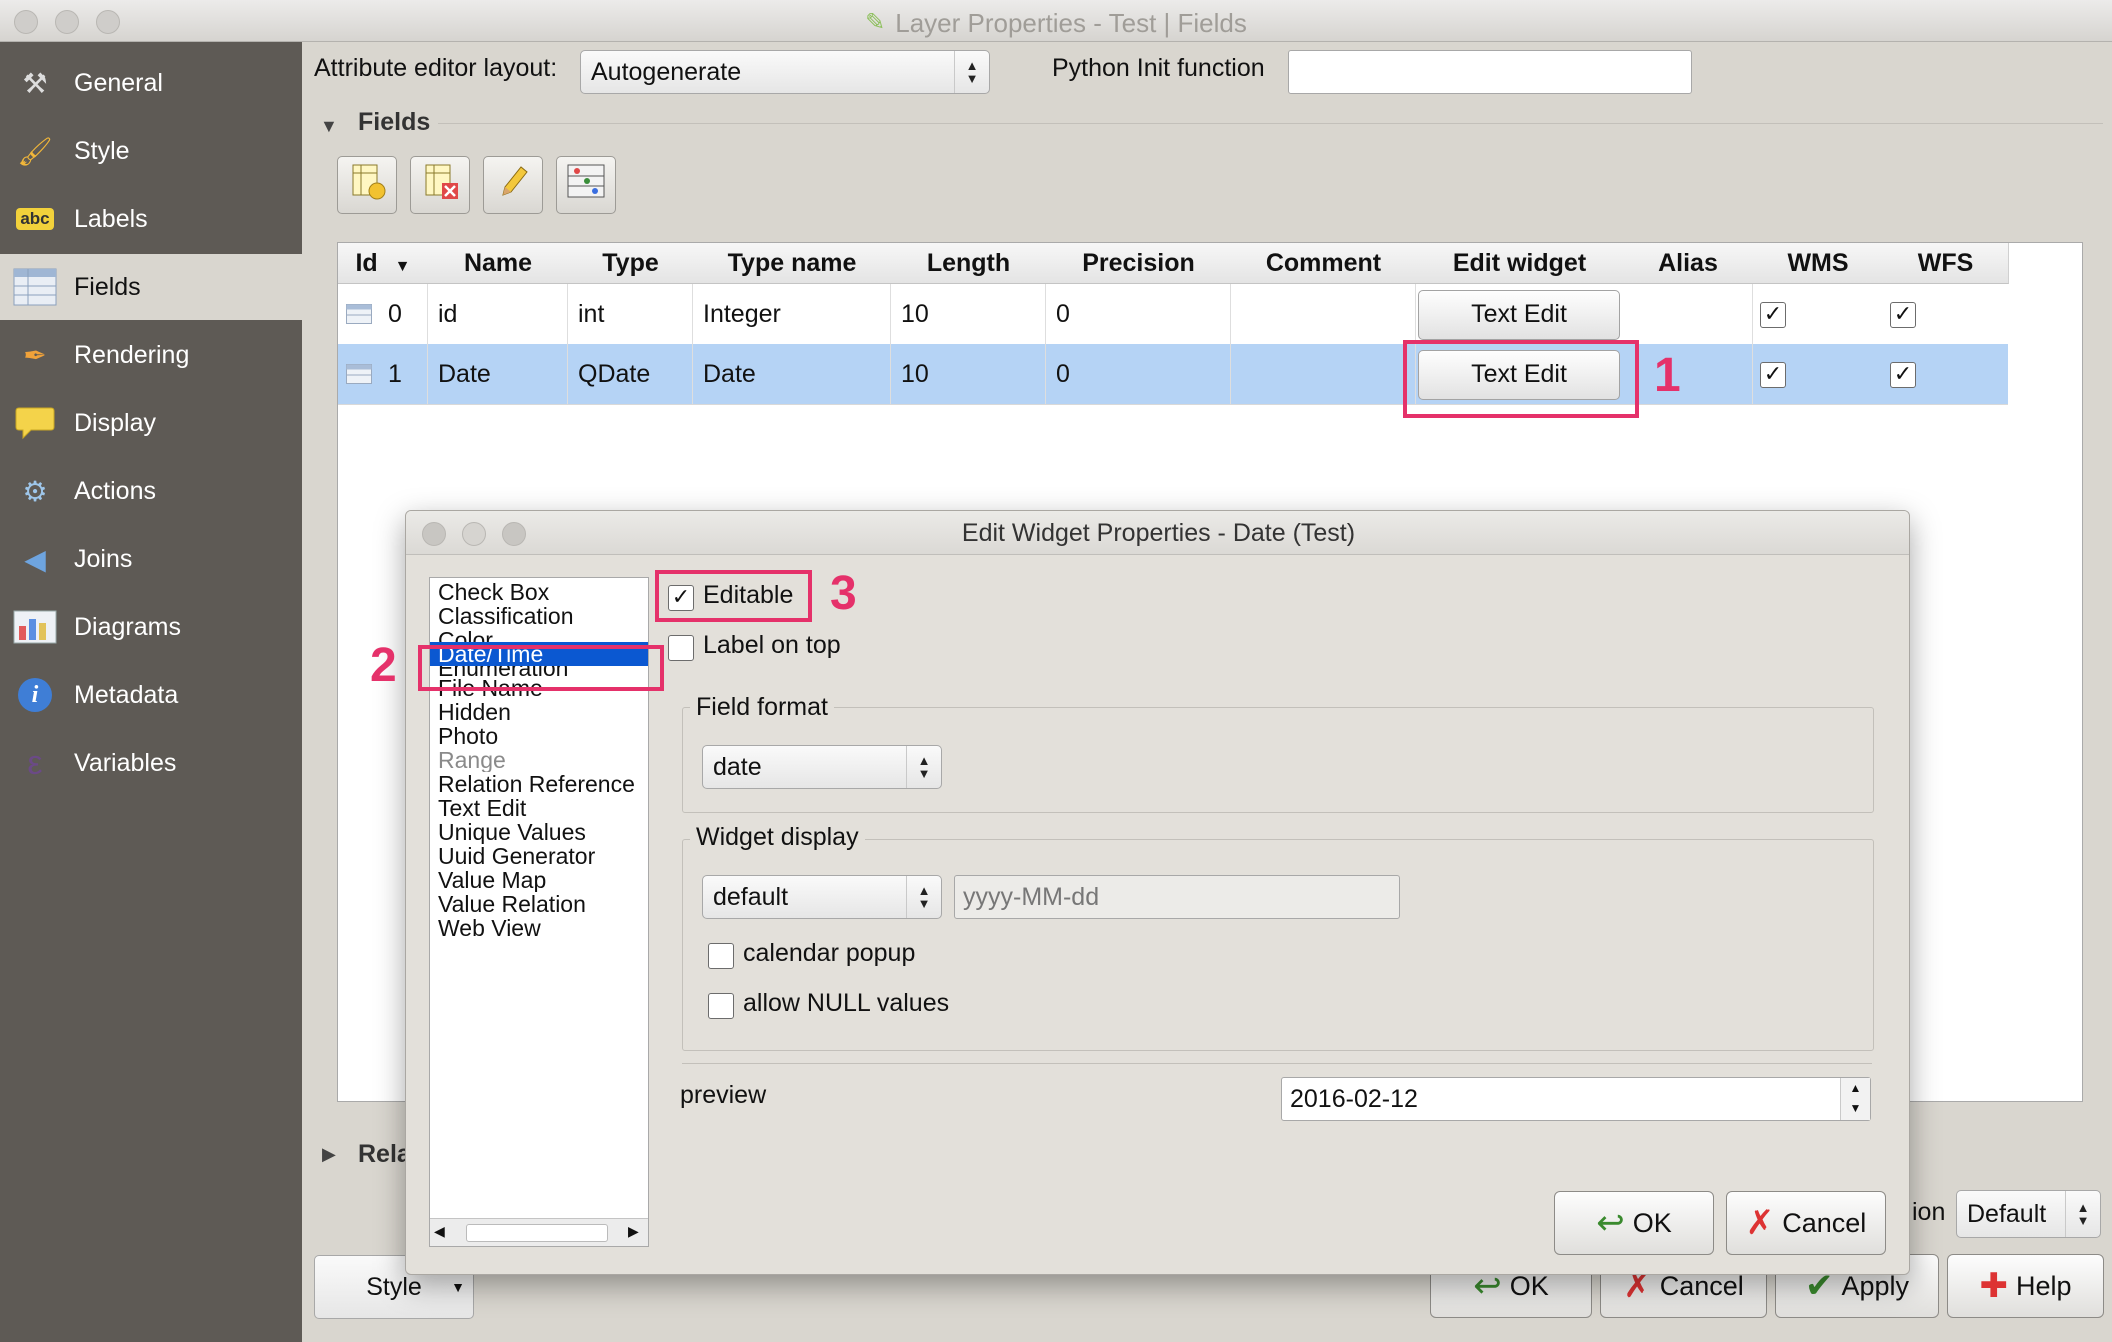 Image resolution: width=2112 pixels, height=1342 pixels. Describe the element at coordinates (403, 314) in the screenshot. I see `cell-id: 0` at that location.